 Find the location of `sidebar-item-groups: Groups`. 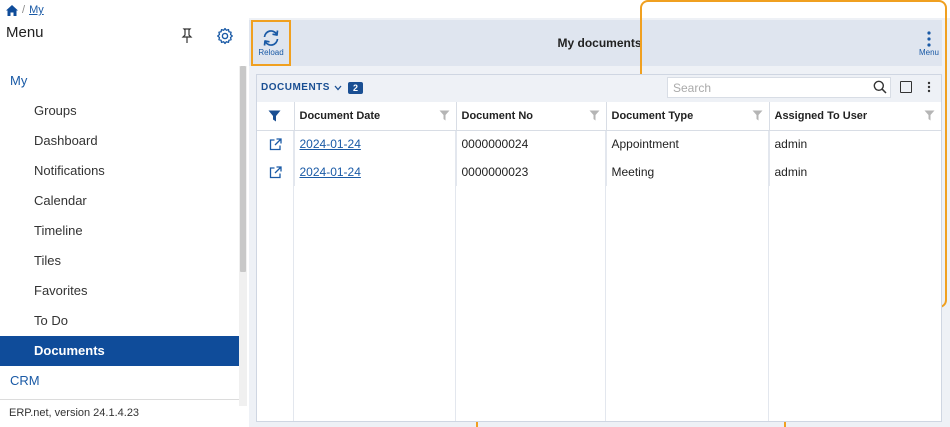

sidebar-item-groups: Groups is located at coordinates (119, 111).